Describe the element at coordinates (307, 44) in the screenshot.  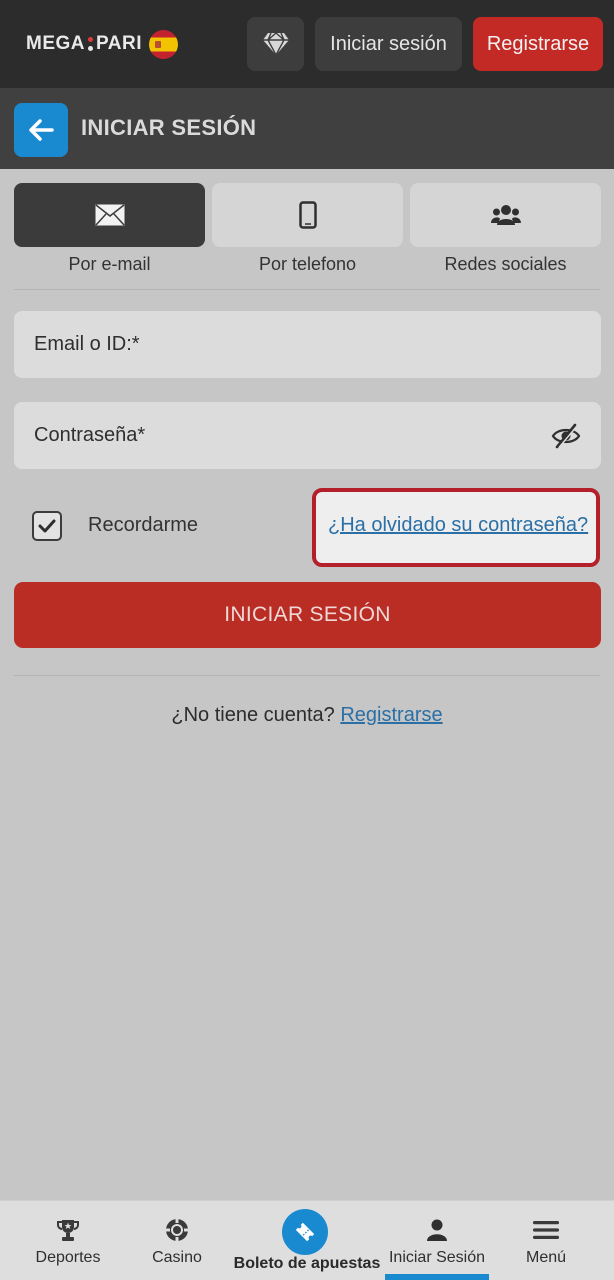
I see `top-bar: MEGA PARI Iniciar sesión Registrarse` at that location.